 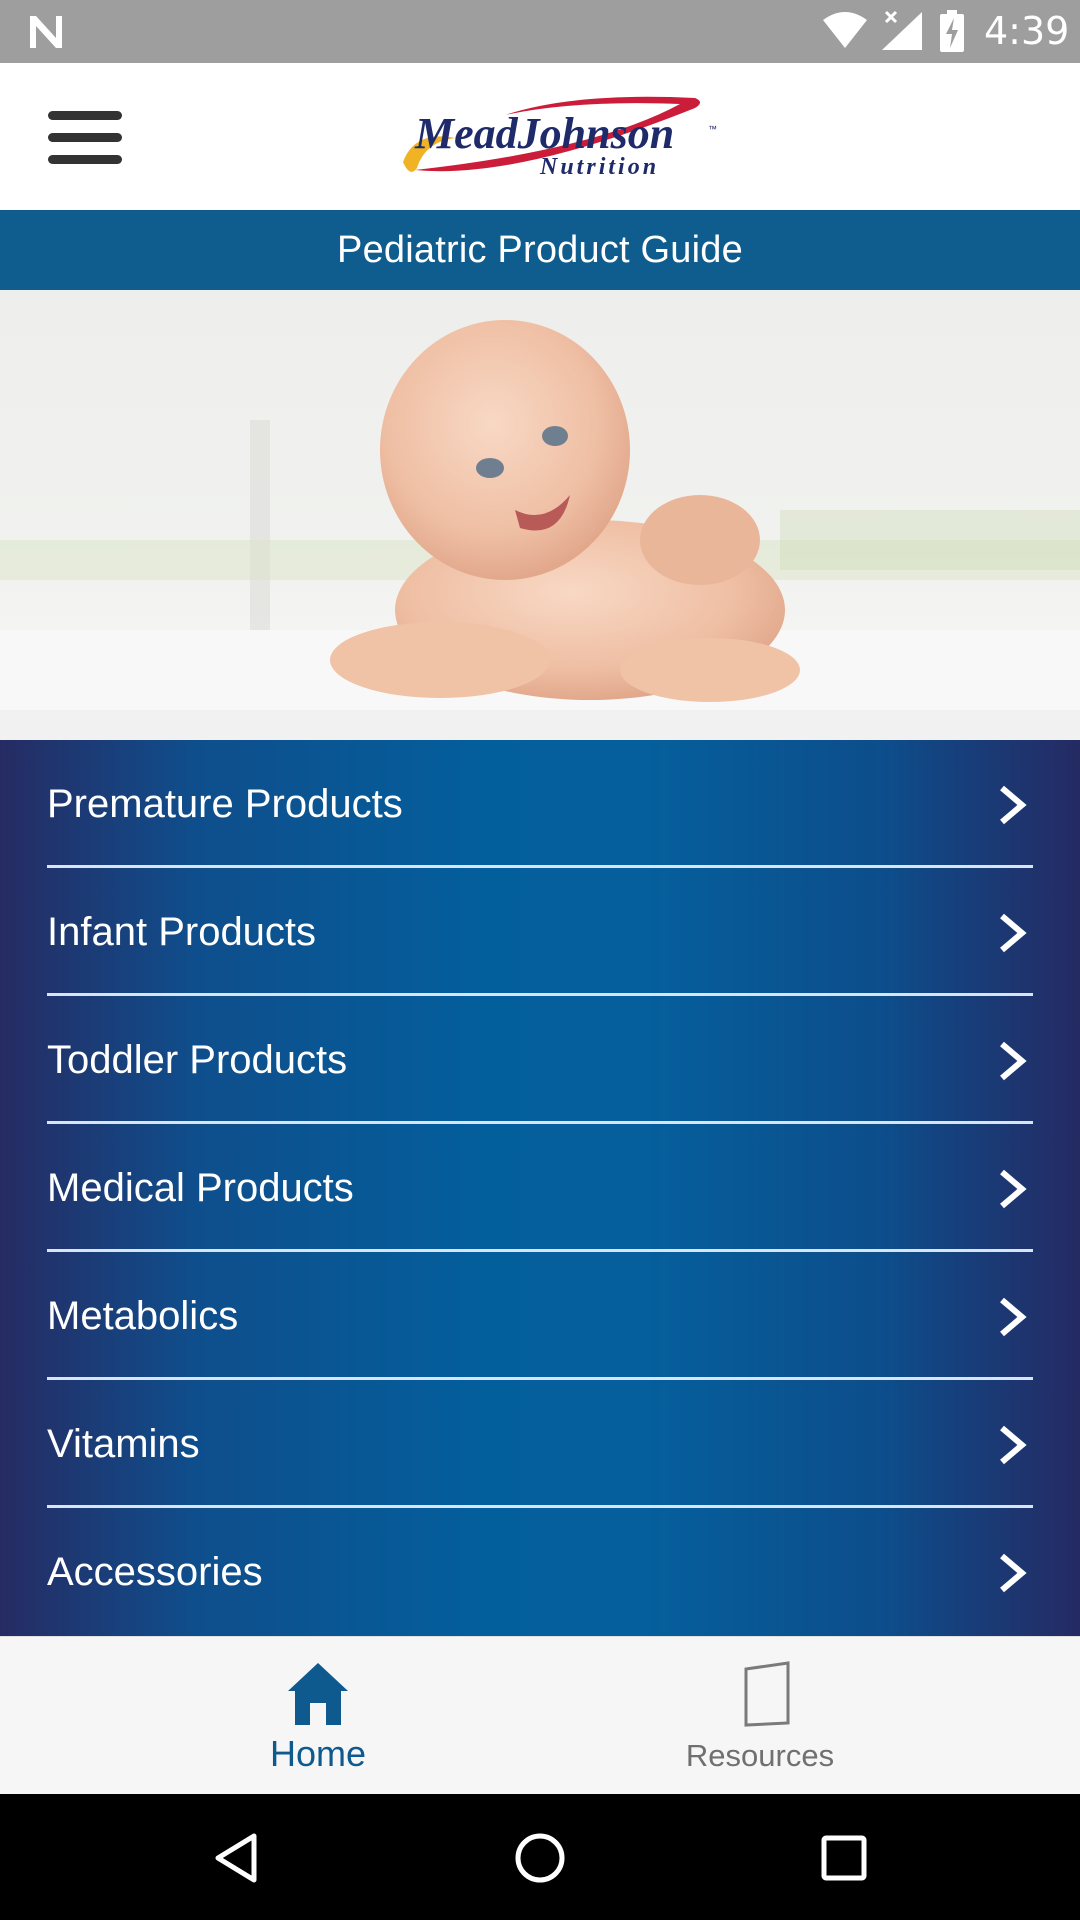 I want to click on category-label: Premature Products, so click(x=225, y=804).